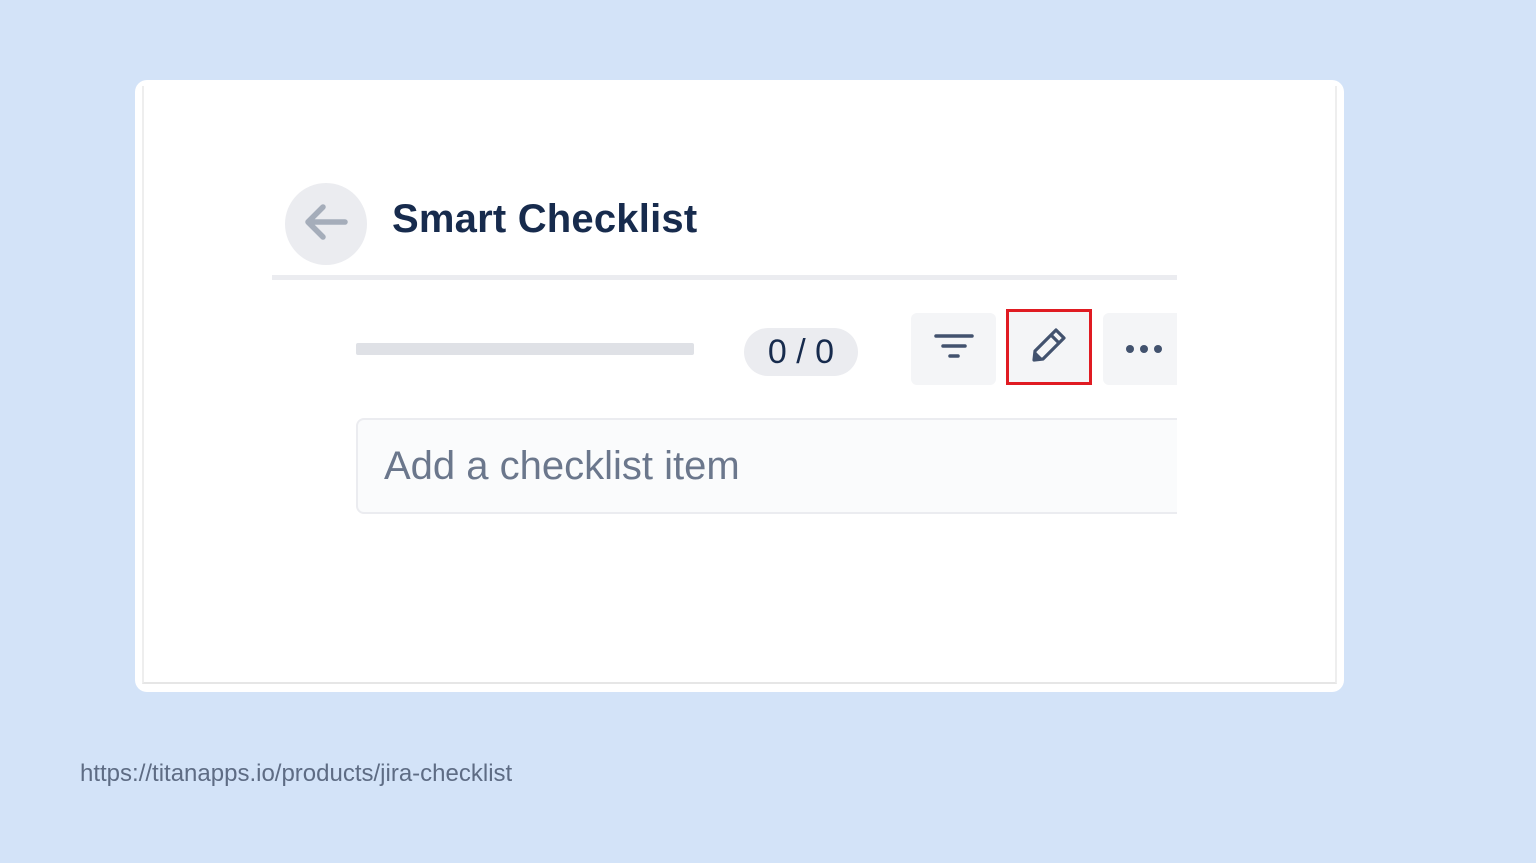  What do you see at coordinates (525, 349) in the screenshot?
I see `progress-bar` at bounding box center [525, 349].